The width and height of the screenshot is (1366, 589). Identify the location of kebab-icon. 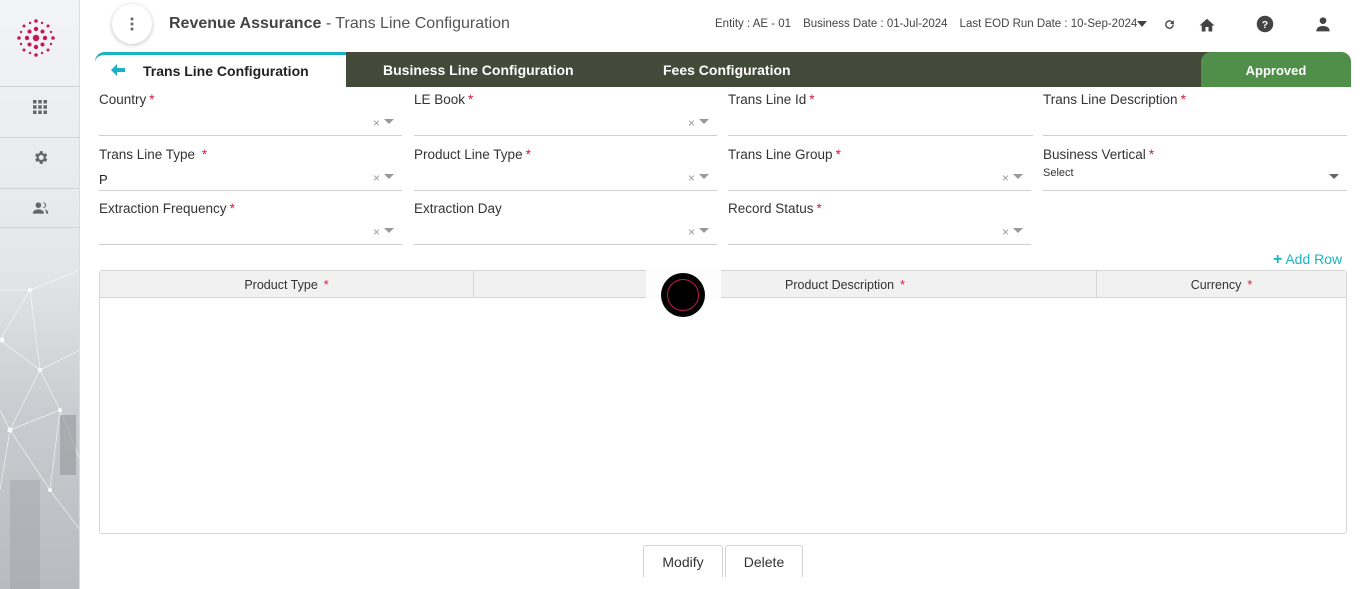
(132, 24).